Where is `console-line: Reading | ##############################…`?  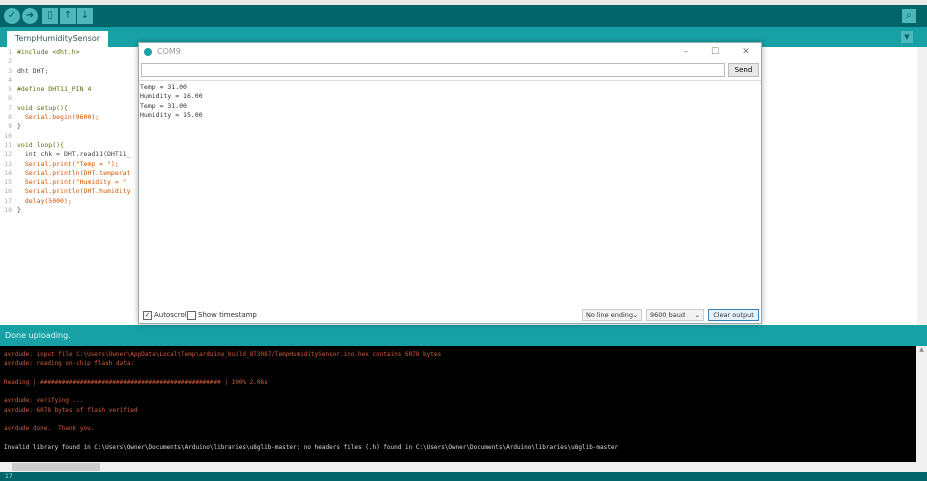 console-line: Reading | ##############################… is located at coordinates (136, 382).